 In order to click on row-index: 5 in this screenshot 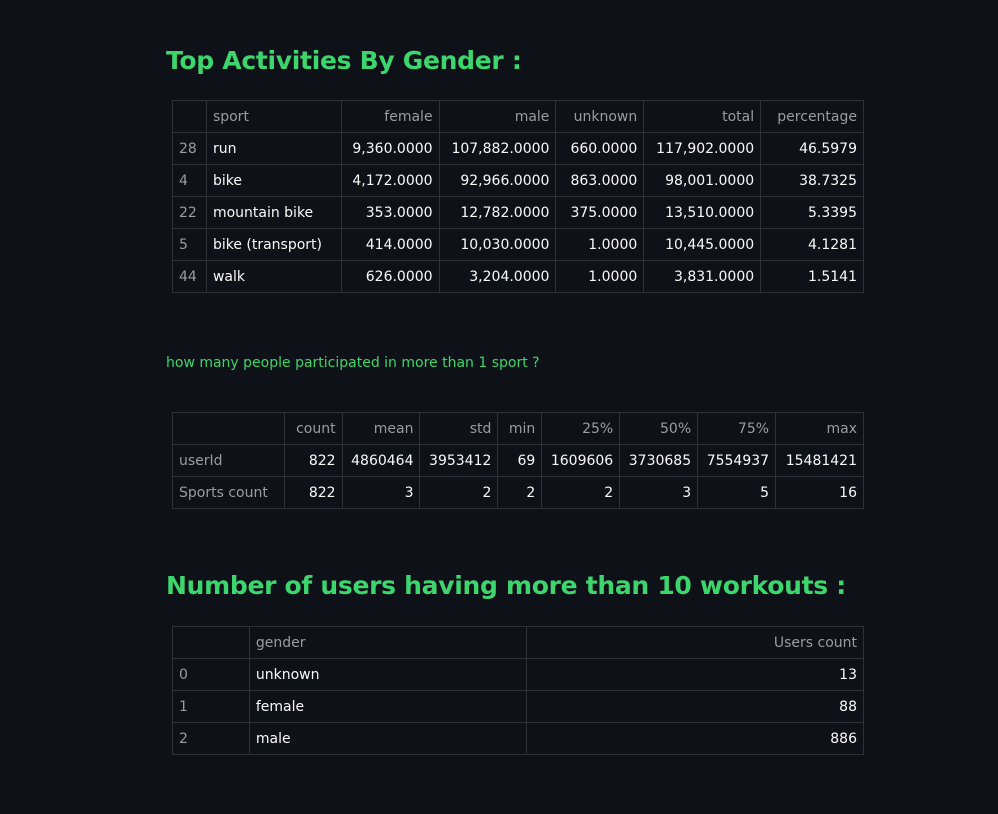, I will do `click(189, 244)`.